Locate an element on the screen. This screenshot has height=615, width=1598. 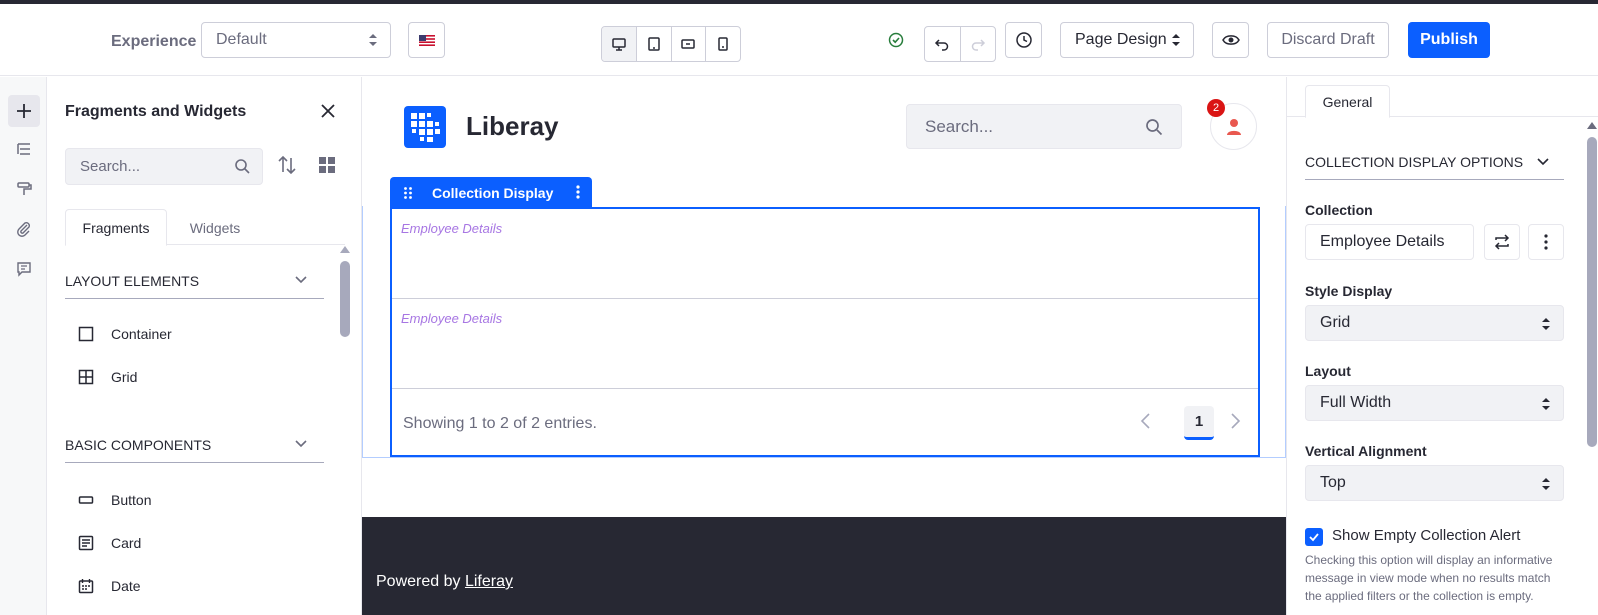
collection-field: Employee Details is located at coordinates (1389, 242).